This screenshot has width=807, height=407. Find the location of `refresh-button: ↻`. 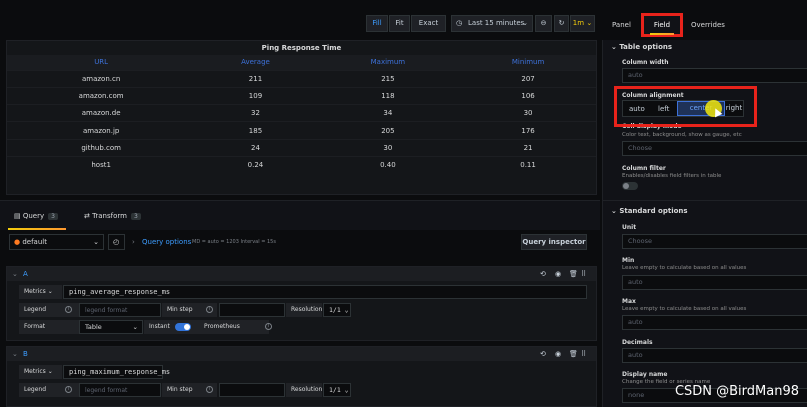

refresh-button: ↻ is located at coordinates (561, 23).